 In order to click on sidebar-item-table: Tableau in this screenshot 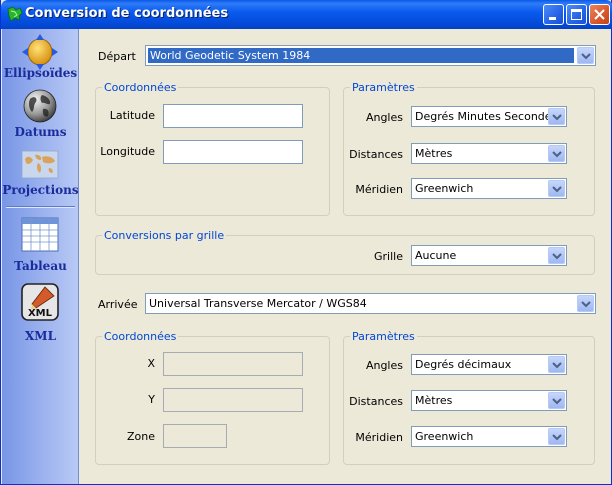, I will do `click(40, 245)`.